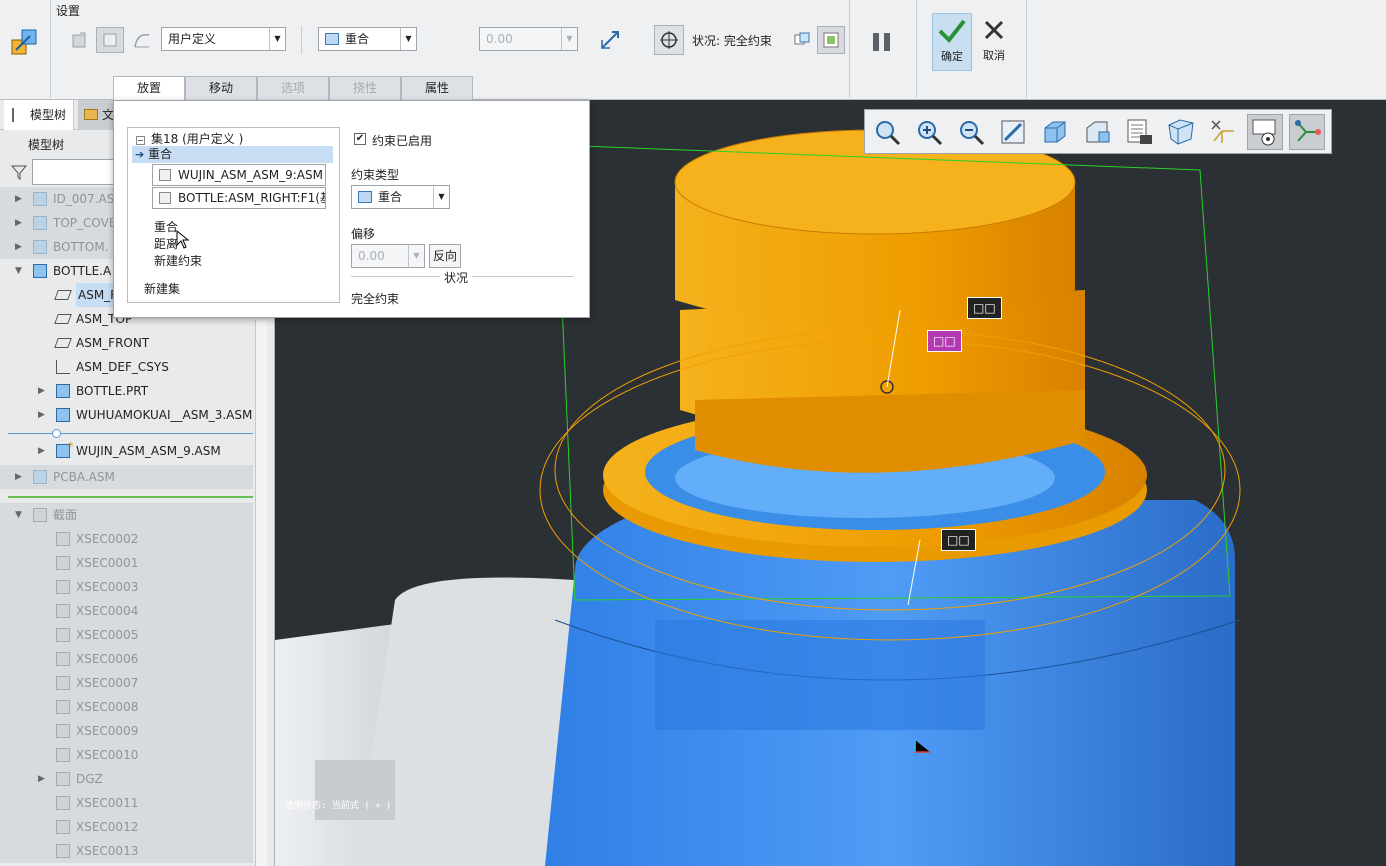 This screenshot has height=866, width=1386. I want to click on viewport-status-text: 透明状态: 当前式 ( + ), so click(338, 806).